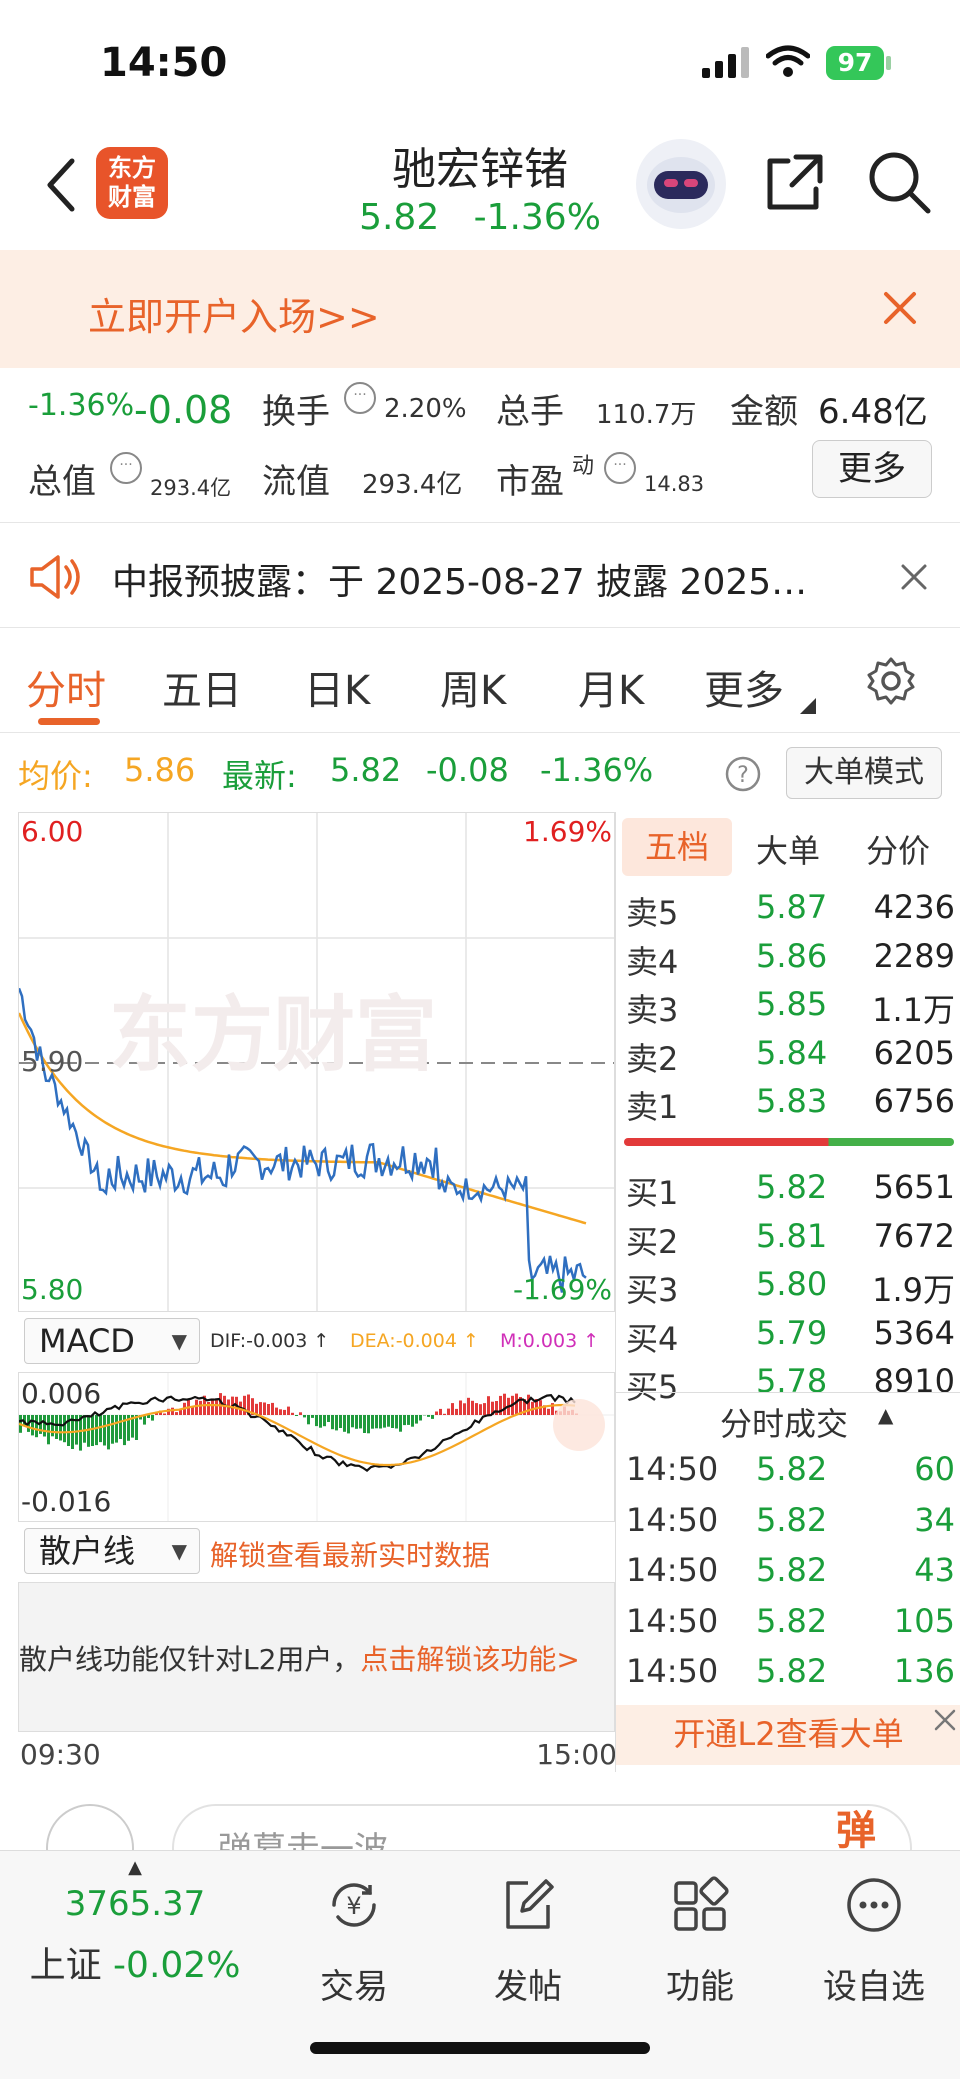 This screenshot has width=960, height=2079. What do you see at coordinates (788, 957) in the screenshot?
I see `ask-row: 卖4 5.86 2289` at bounding box center [788, 957].